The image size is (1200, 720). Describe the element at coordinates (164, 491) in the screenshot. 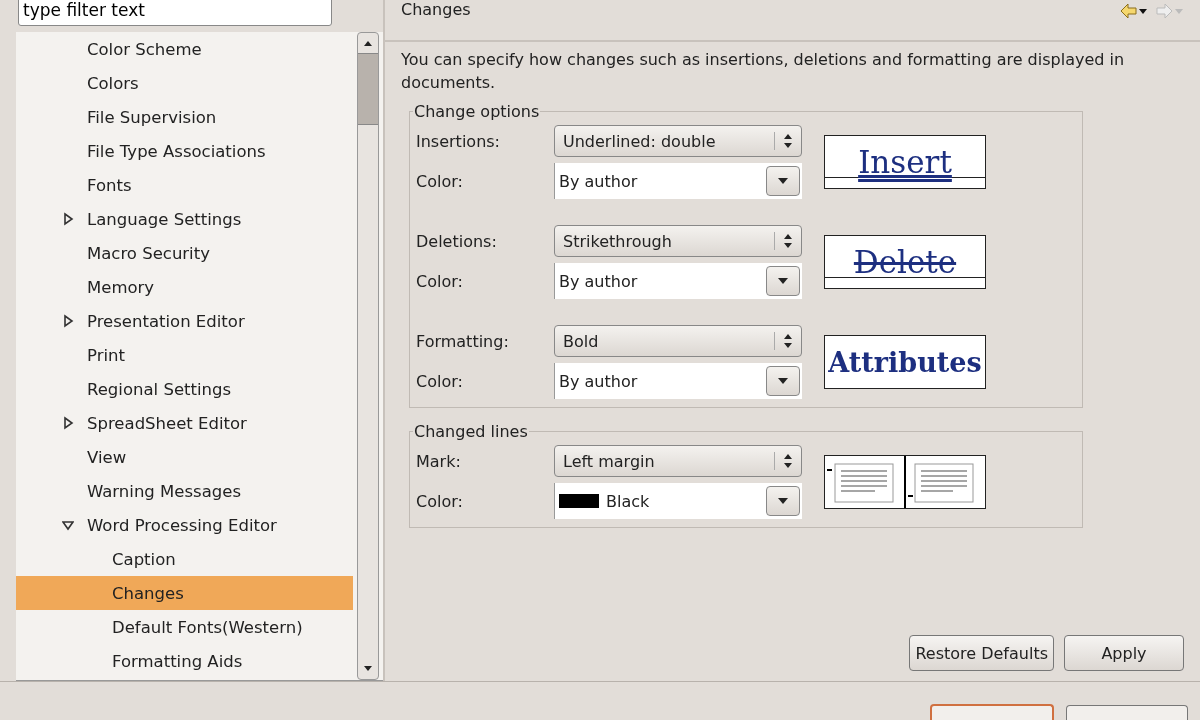

I see `tree-item: Warning Messages` at that location.